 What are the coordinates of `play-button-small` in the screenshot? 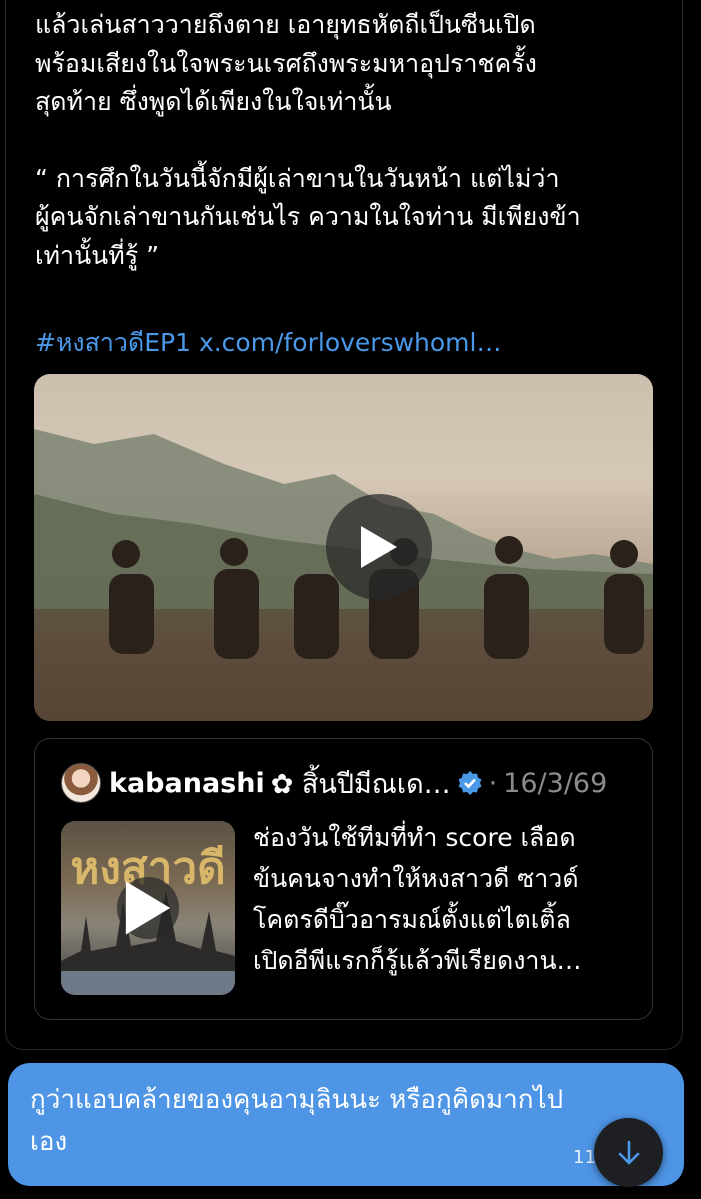 It's located at (148, 908).